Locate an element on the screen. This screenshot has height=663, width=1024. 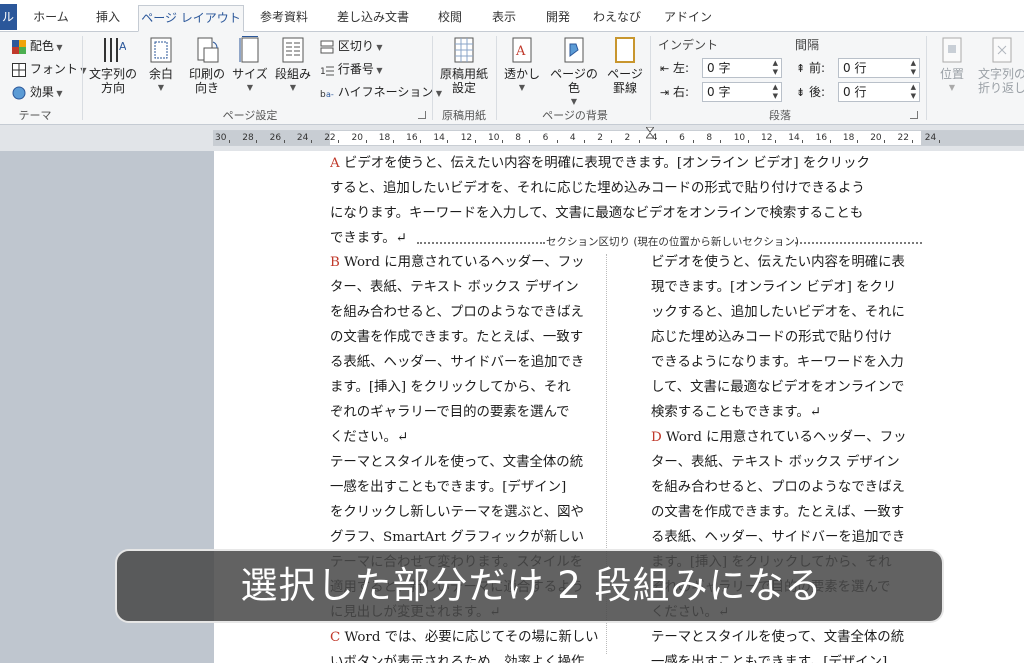
tab-mailings: 差し込み文書 is located at coordinates (373, 18).